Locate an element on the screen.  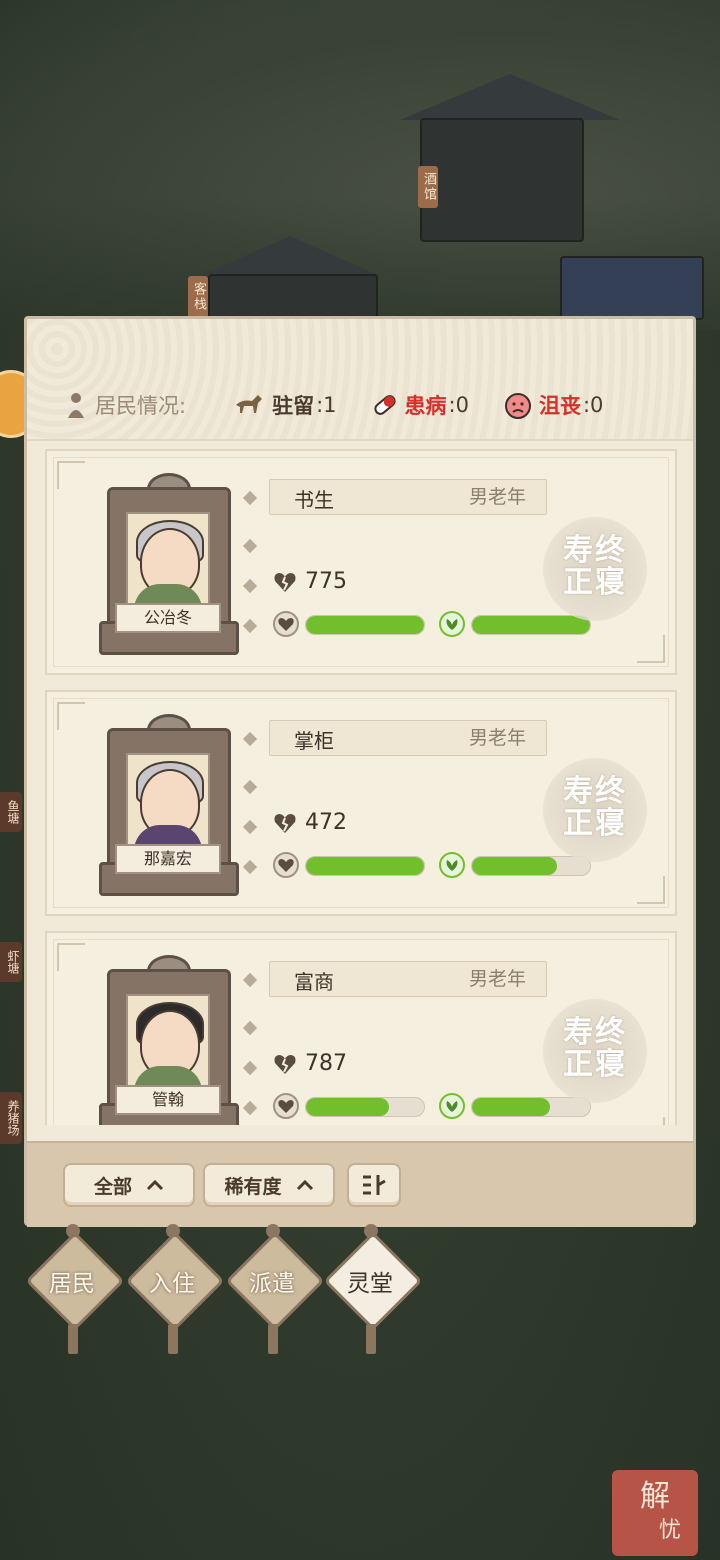
resident-portrait: 管翰 is located at coordinates (169, 1040).